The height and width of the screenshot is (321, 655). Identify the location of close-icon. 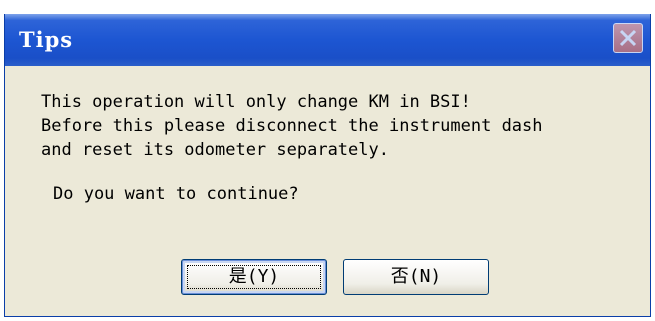
(628, 38).